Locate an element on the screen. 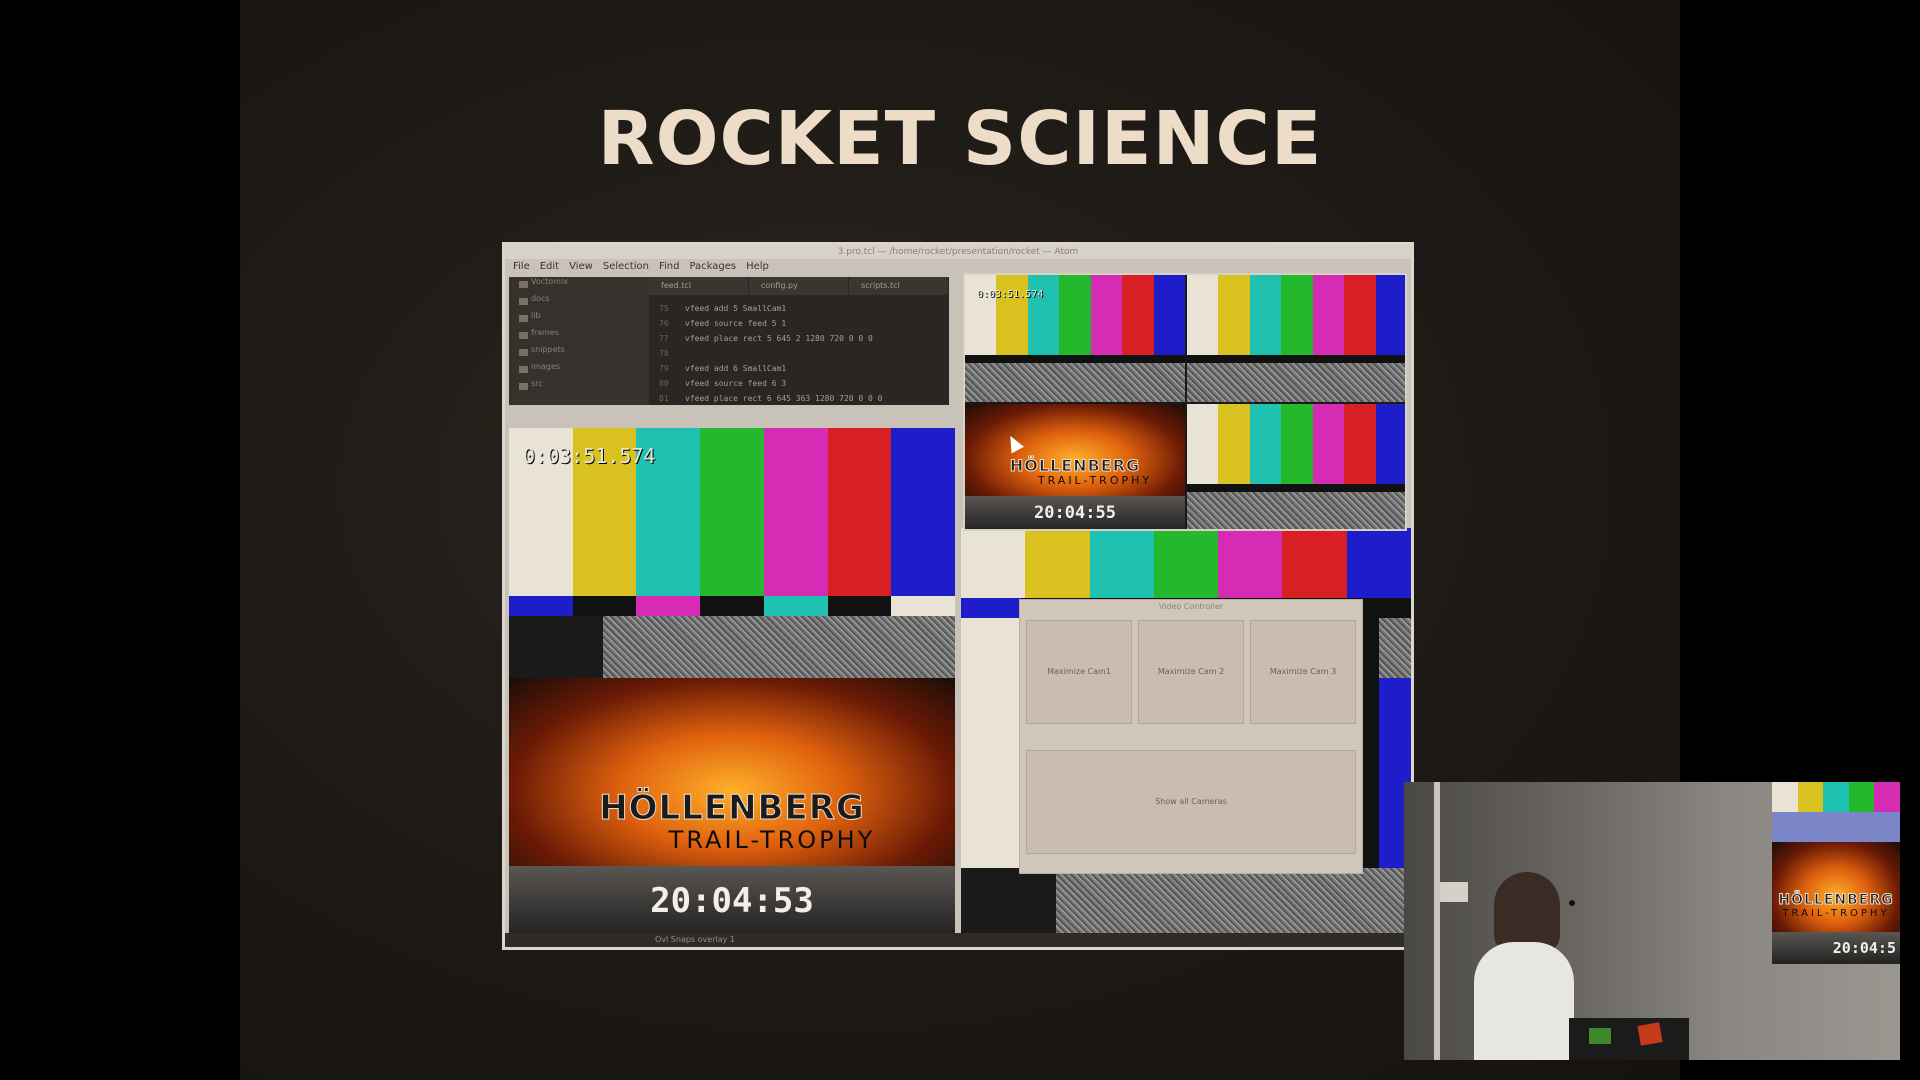 This screenshot has width=1920, height=1080. logo-title: HÖLLENBERG is located at coordinates (732, 808).